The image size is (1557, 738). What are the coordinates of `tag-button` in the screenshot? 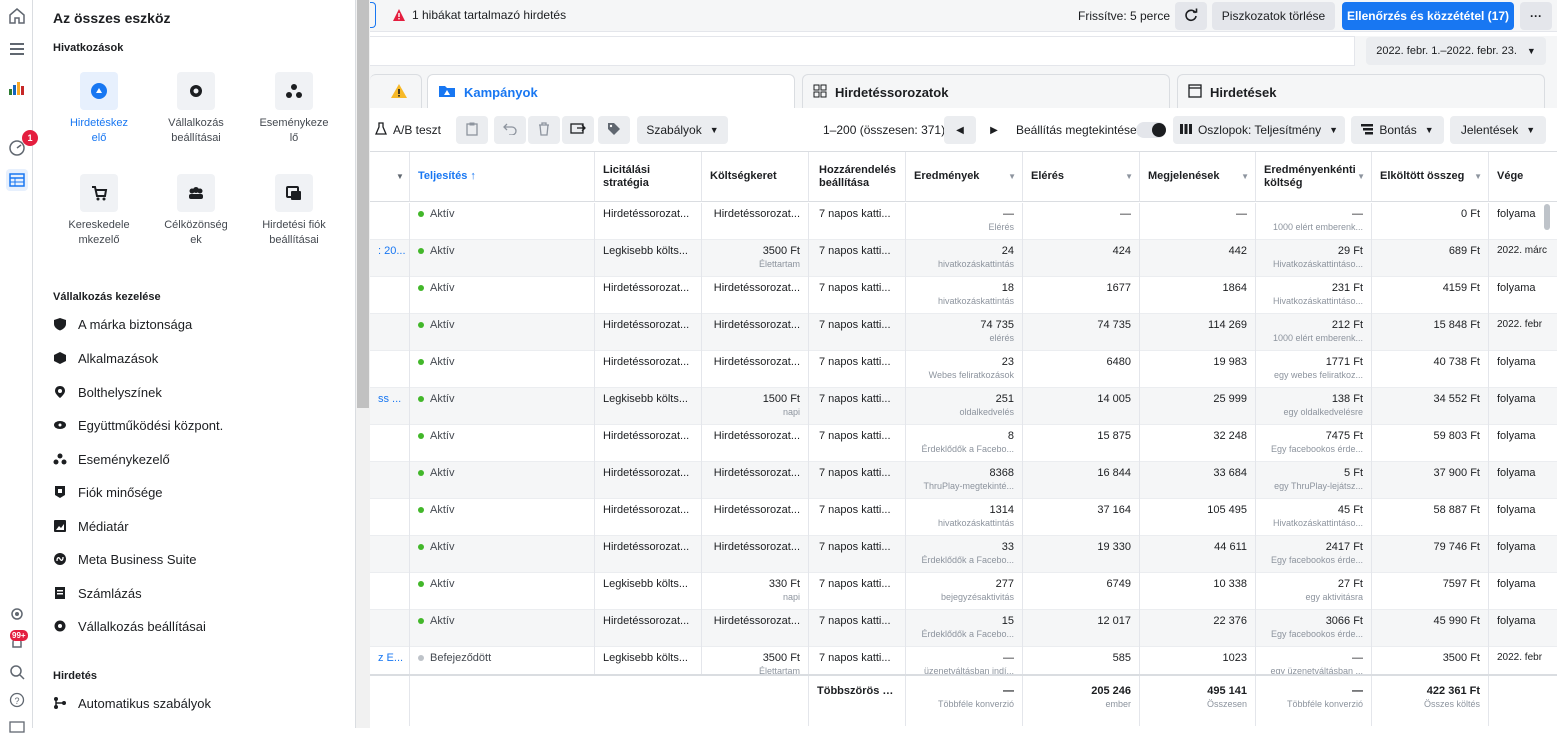 It's located at (614, 130).